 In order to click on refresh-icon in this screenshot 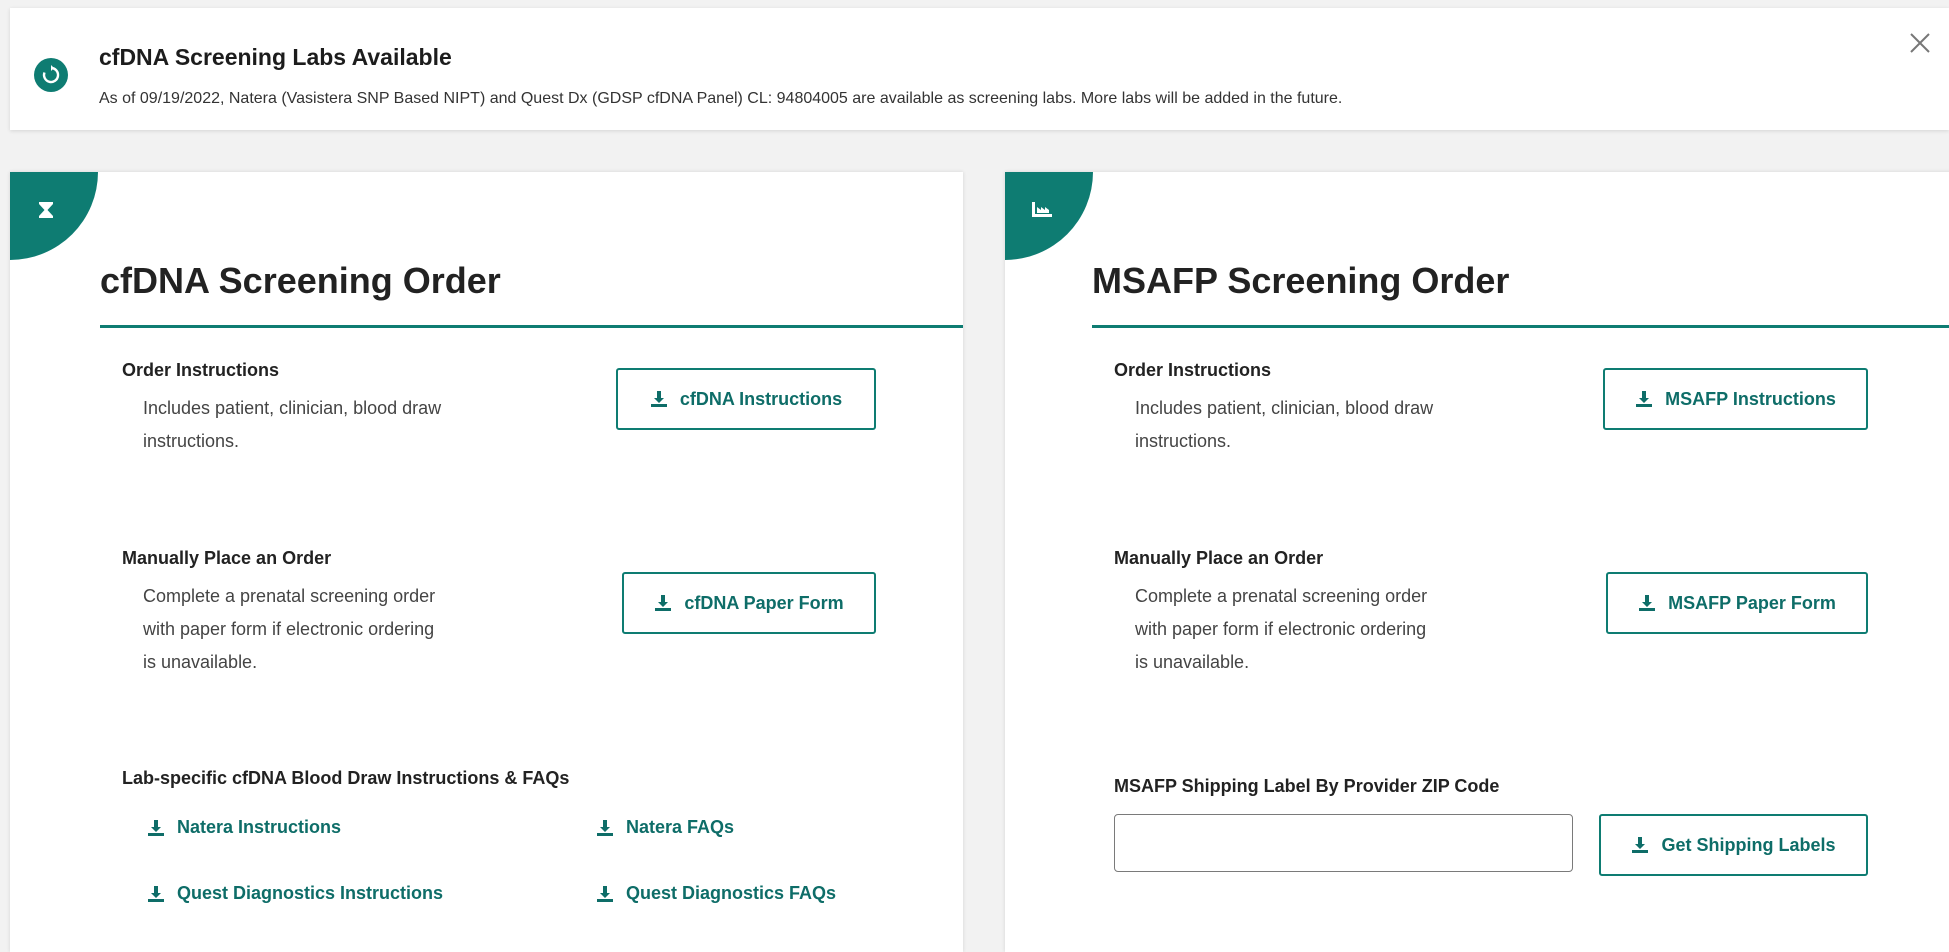, I will do `click(51, 75)`.